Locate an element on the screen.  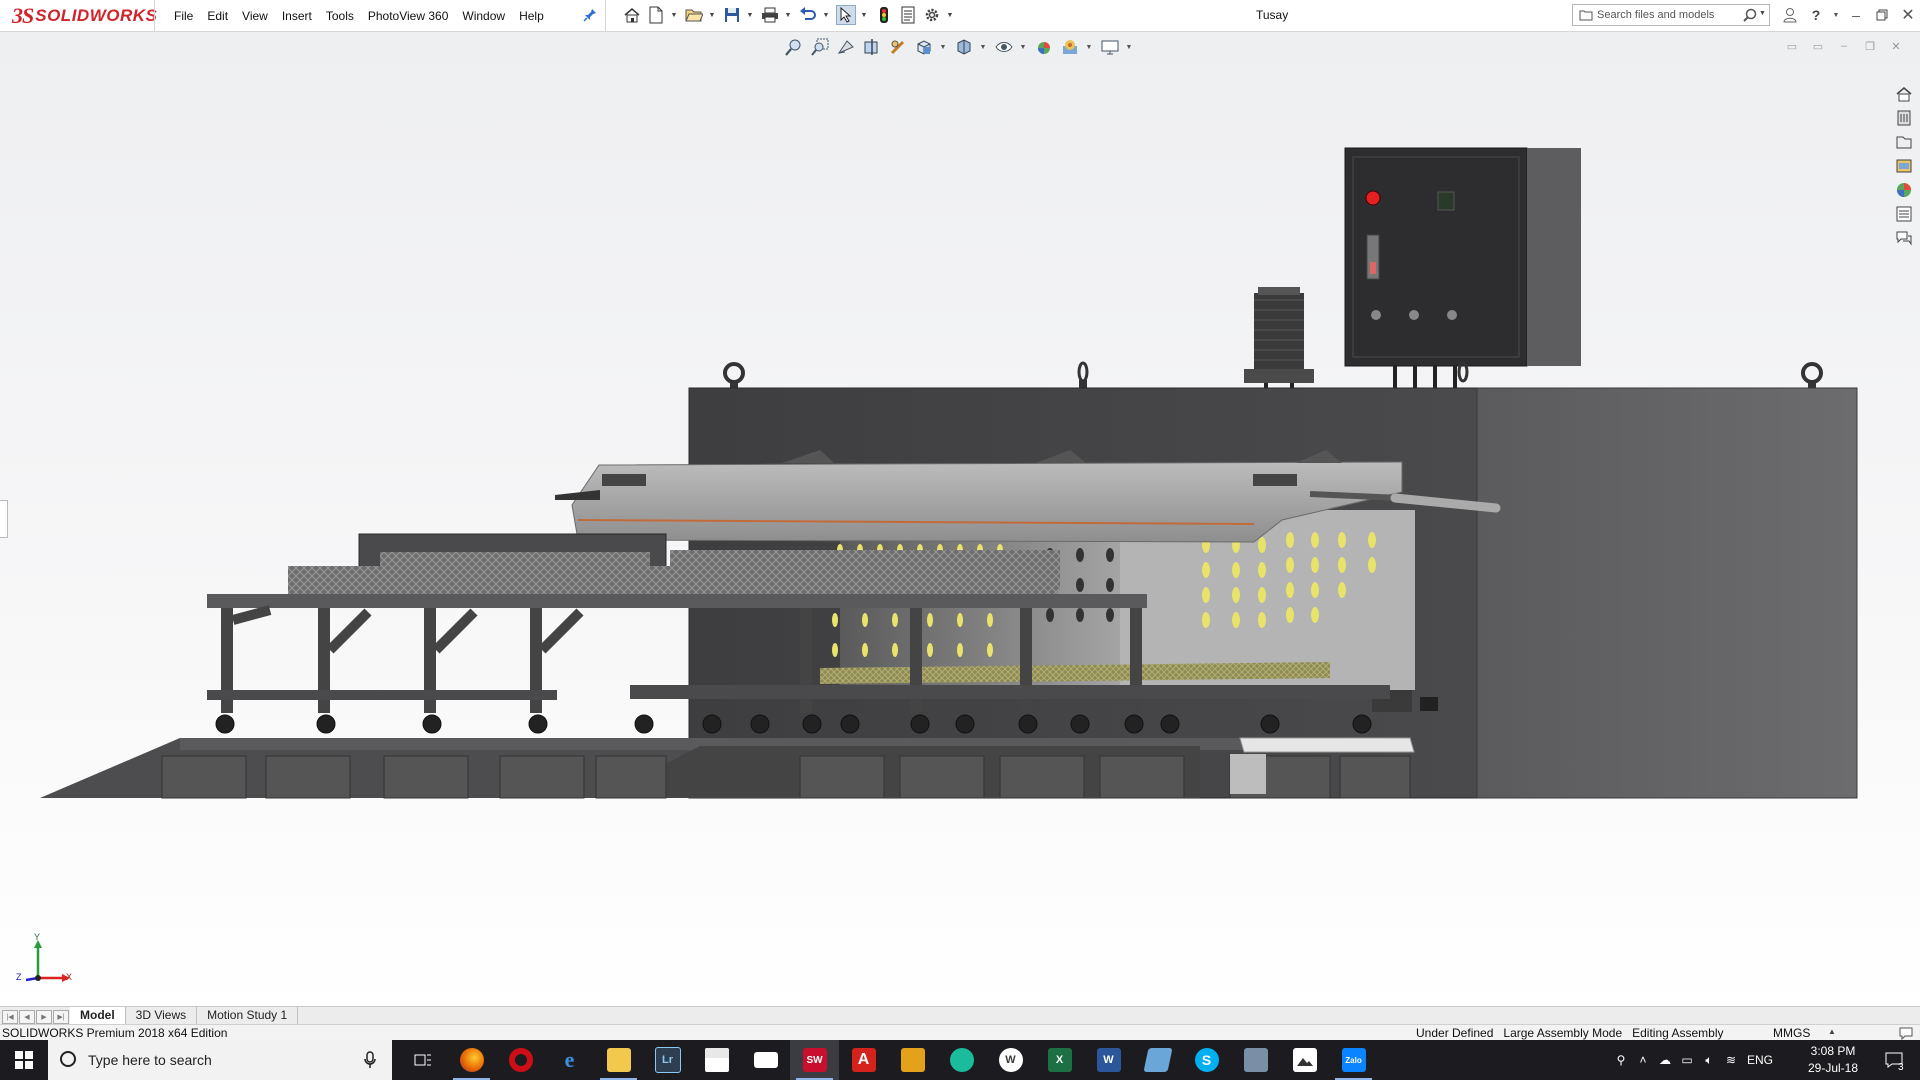
action-center-icon: 3 is located at coordinates (1894, 1060).